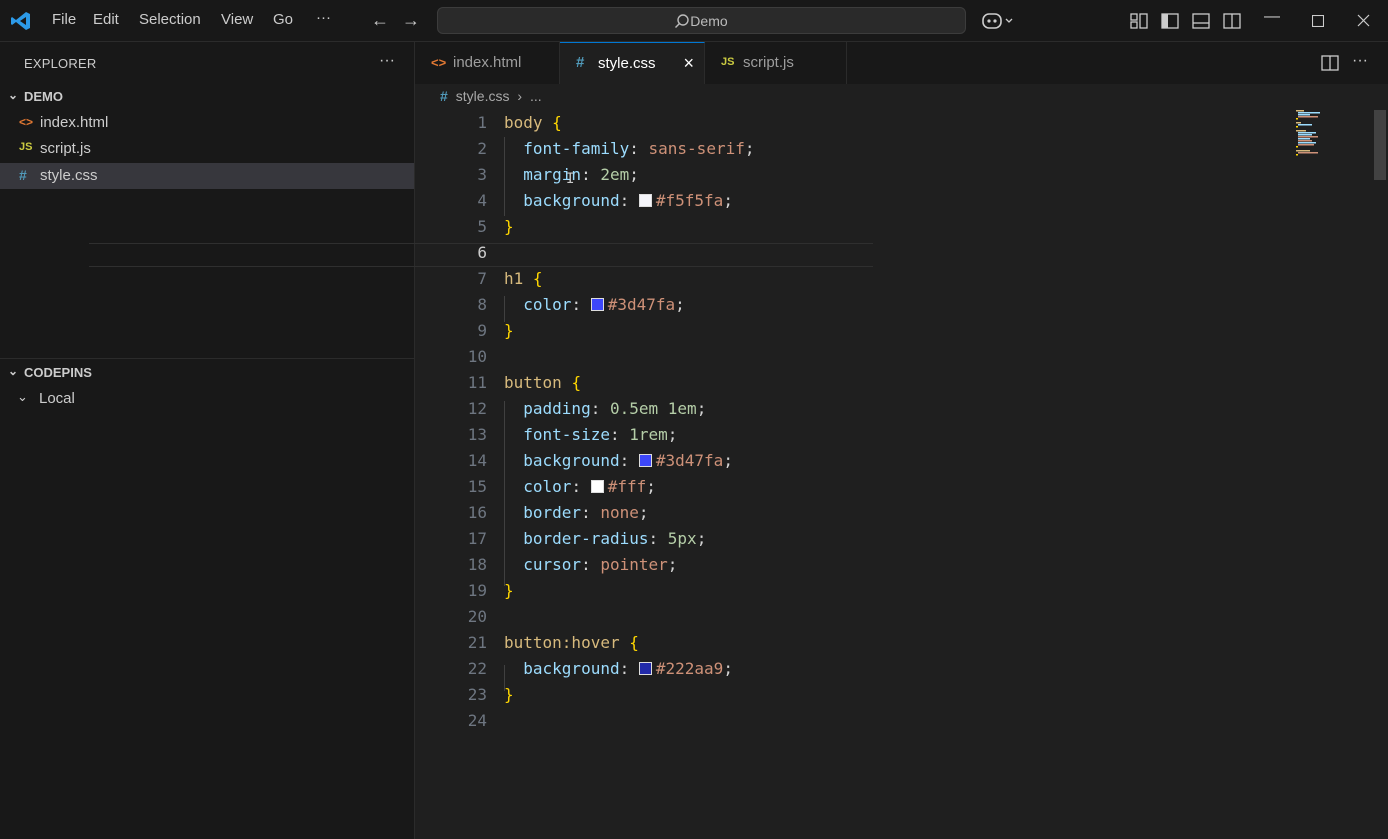 The width and height of the screenshot is (1388, 839). I want to click on line-number: 17, so click(477, 538).